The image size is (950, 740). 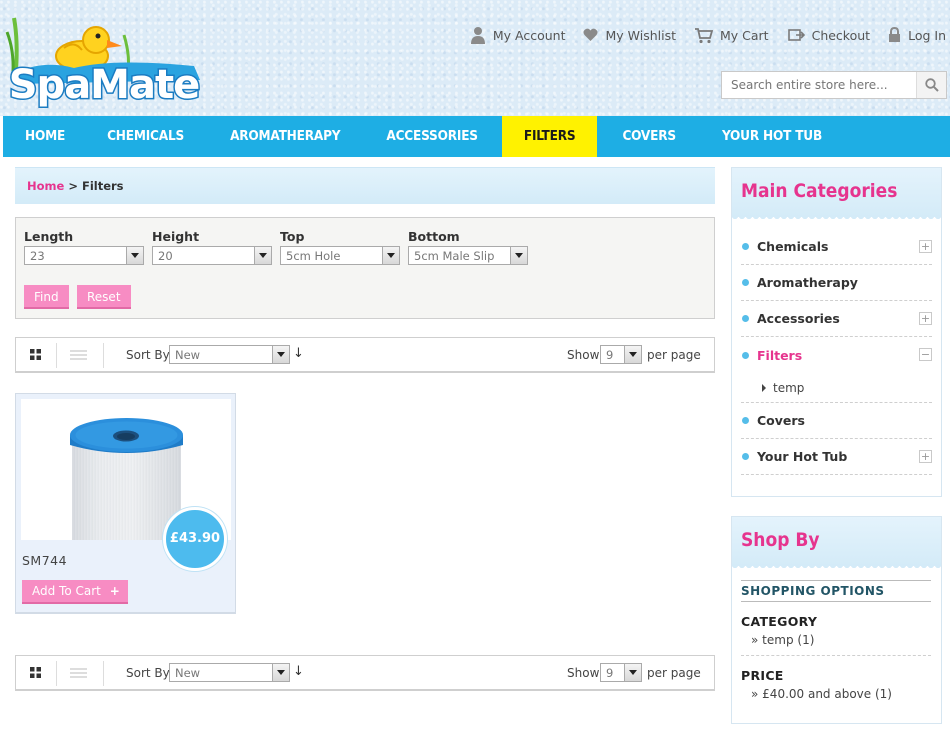 What do you see at coordinates (802, 456) in the screenshot?
I see `category-label: Your Hot Tub` at bounding box center [802, 456].